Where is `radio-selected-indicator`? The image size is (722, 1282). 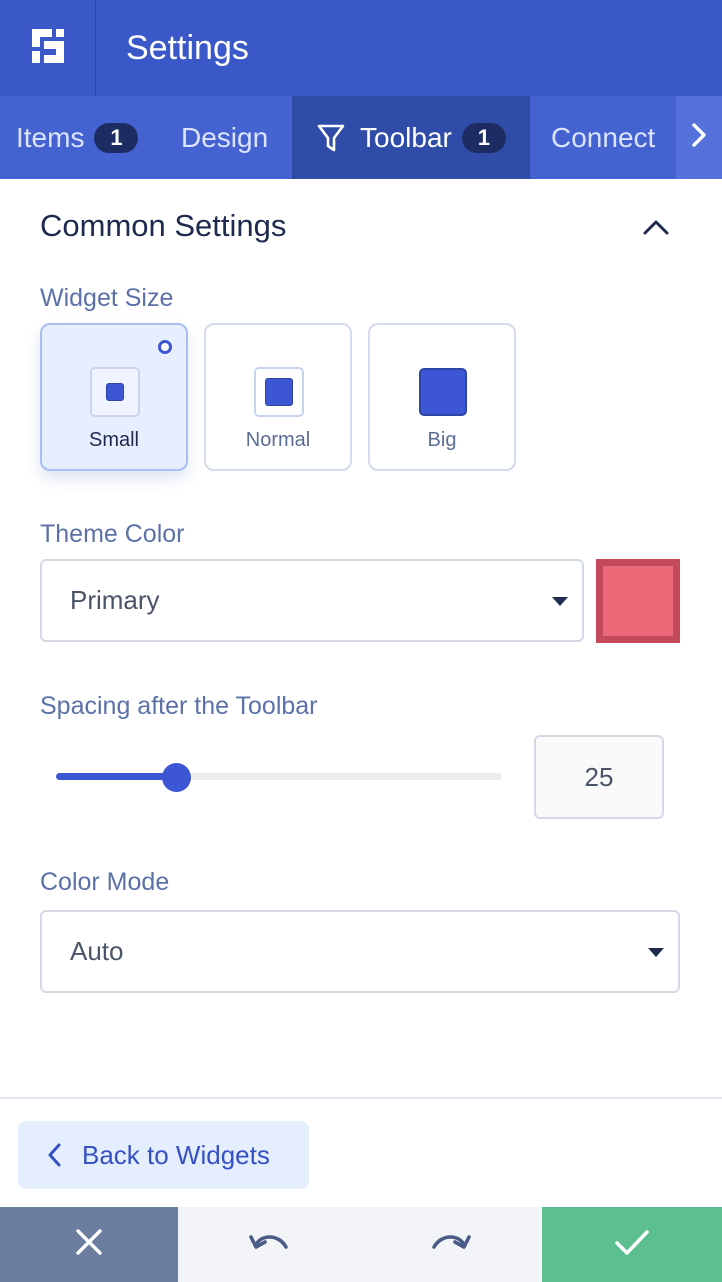
radio-selected-indicator is located at coordinates (165, 347).